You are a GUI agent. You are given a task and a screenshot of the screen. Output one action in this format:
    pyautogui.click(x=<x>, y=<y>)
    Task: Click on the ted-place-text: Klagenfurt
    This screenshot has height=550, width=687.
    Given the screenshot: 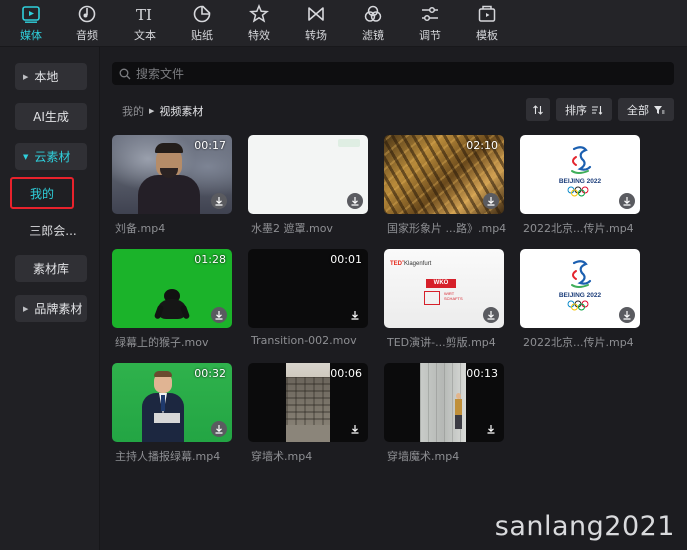 What is the action you would take?
    pyautogui.click(x=418, y=264)
    